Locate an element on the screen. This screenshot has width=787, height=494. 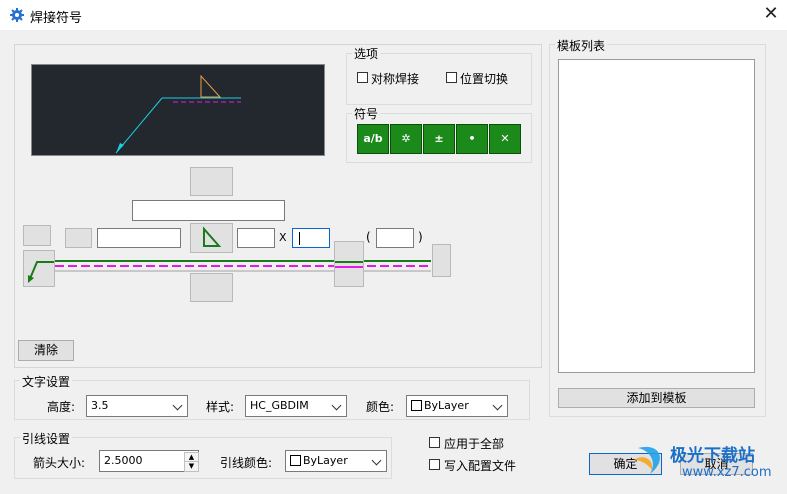
text-cursor is located at coordinates (299, 238).